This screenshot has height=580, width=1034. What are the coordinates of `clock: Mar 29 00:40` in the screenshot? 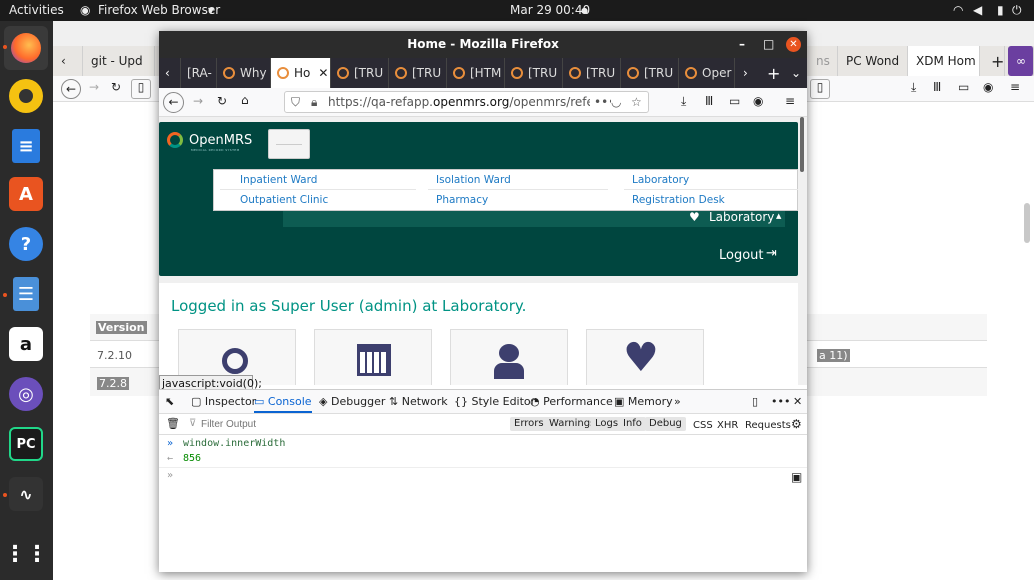 It's located at (550, 10).